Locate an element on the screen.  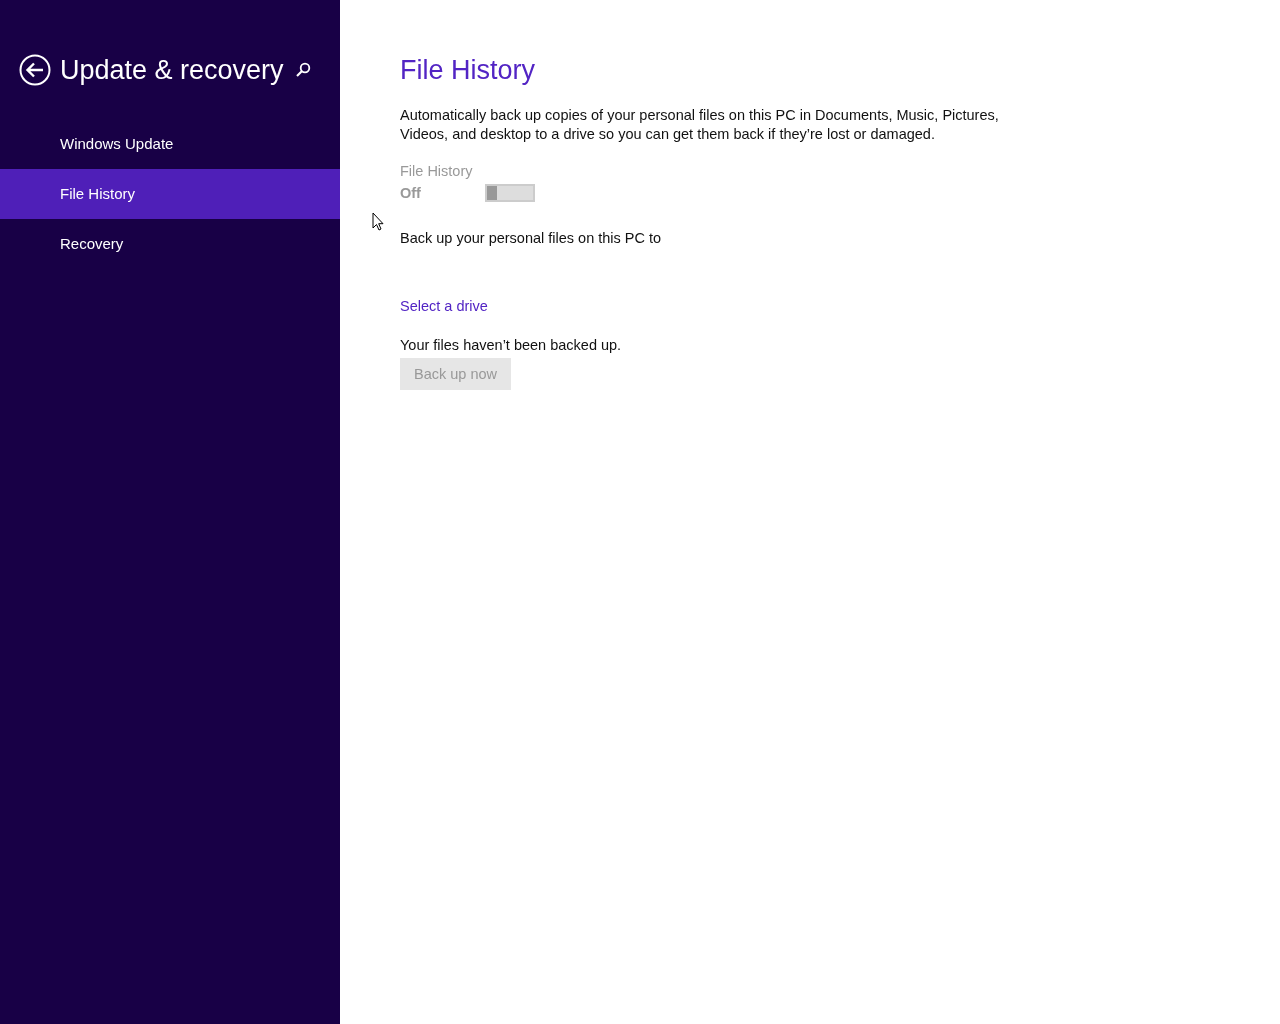
select-drive-link: Select a drive is located at coordinates (444, 306).